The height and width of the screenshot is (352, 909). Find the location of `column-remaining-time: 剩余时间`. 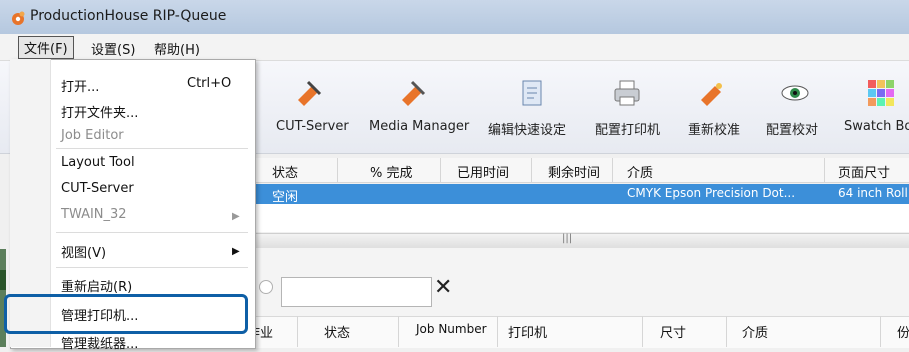

column-remaining-time: 剩余时间 is located at coordinates (574, 171).